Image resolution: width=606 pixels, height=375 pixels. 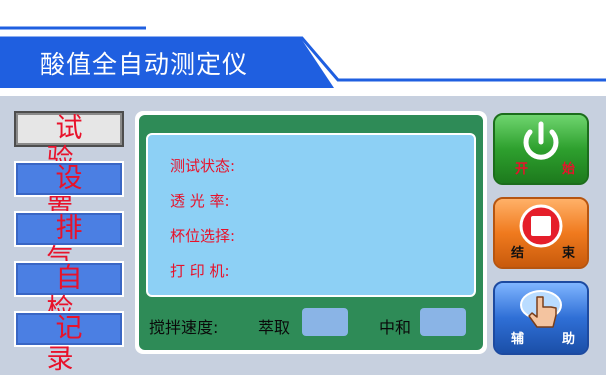 What do you see at coordinates (568, 169) in the screenshot?
I see `start-label-right: 始` at bounding box center [568, 169].